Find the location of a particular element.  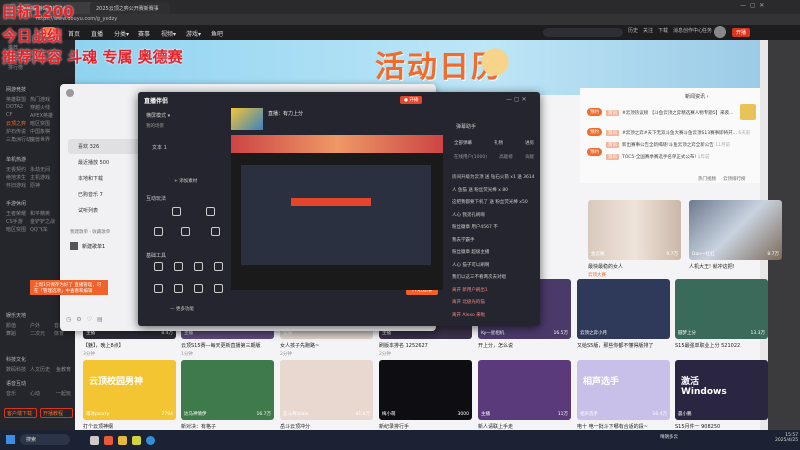

news-thumbnail is located at coordinates (748, 112).